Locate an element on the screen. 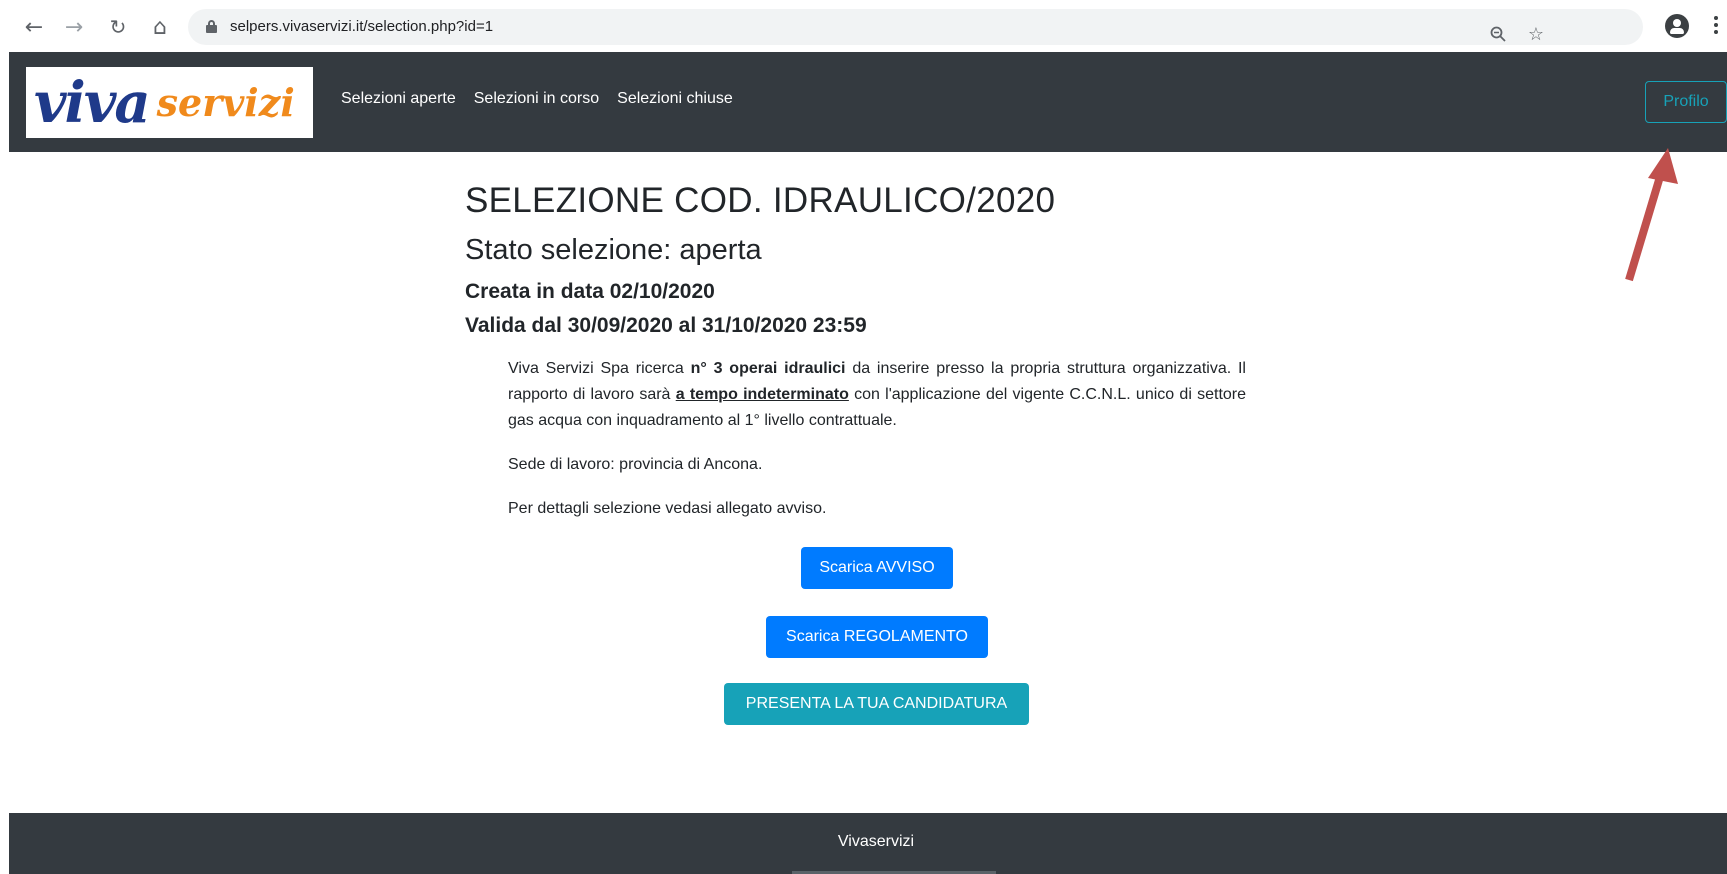  download-avviso-button: Scarica AVVISO is located at coordinates (877, 568).